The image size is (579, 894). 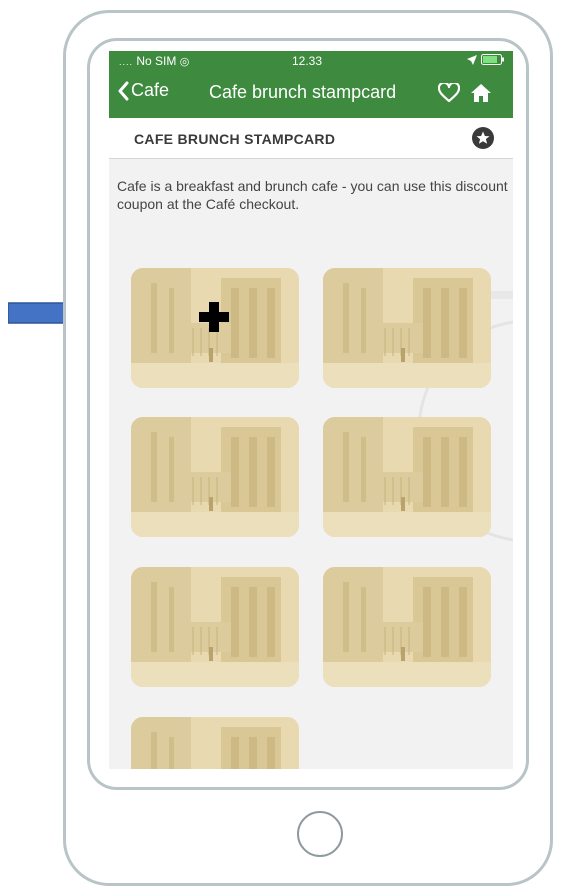 I want to click on back-button: Cafe, so click(x=143, y=90).